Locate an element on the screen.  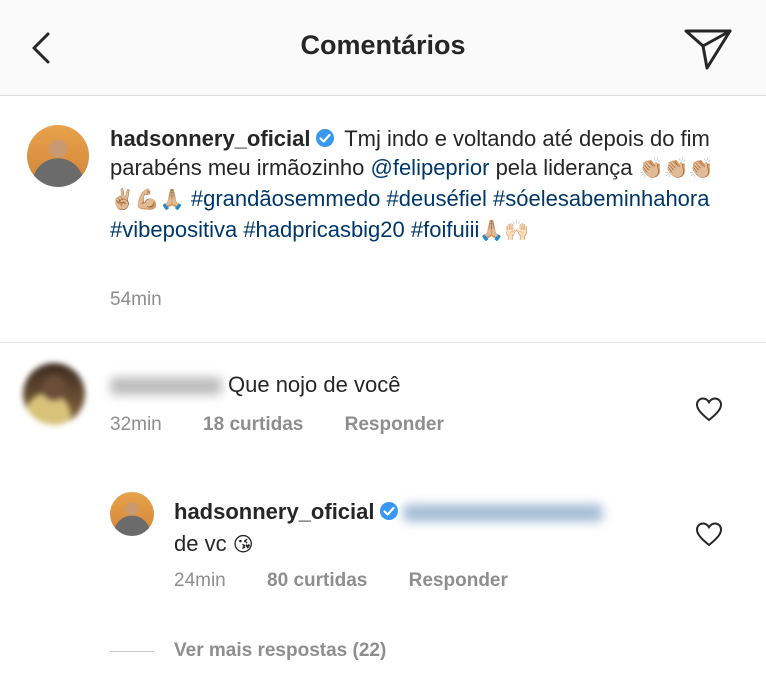
commenter-avatar is located at coordinates (54, 394).